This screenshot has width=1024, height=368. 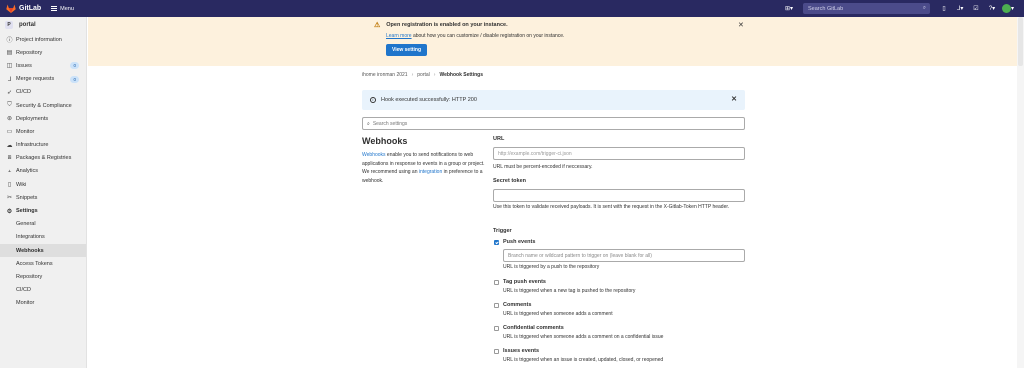 I want to click on menu-button: Menu, so click(x=62, y=9).